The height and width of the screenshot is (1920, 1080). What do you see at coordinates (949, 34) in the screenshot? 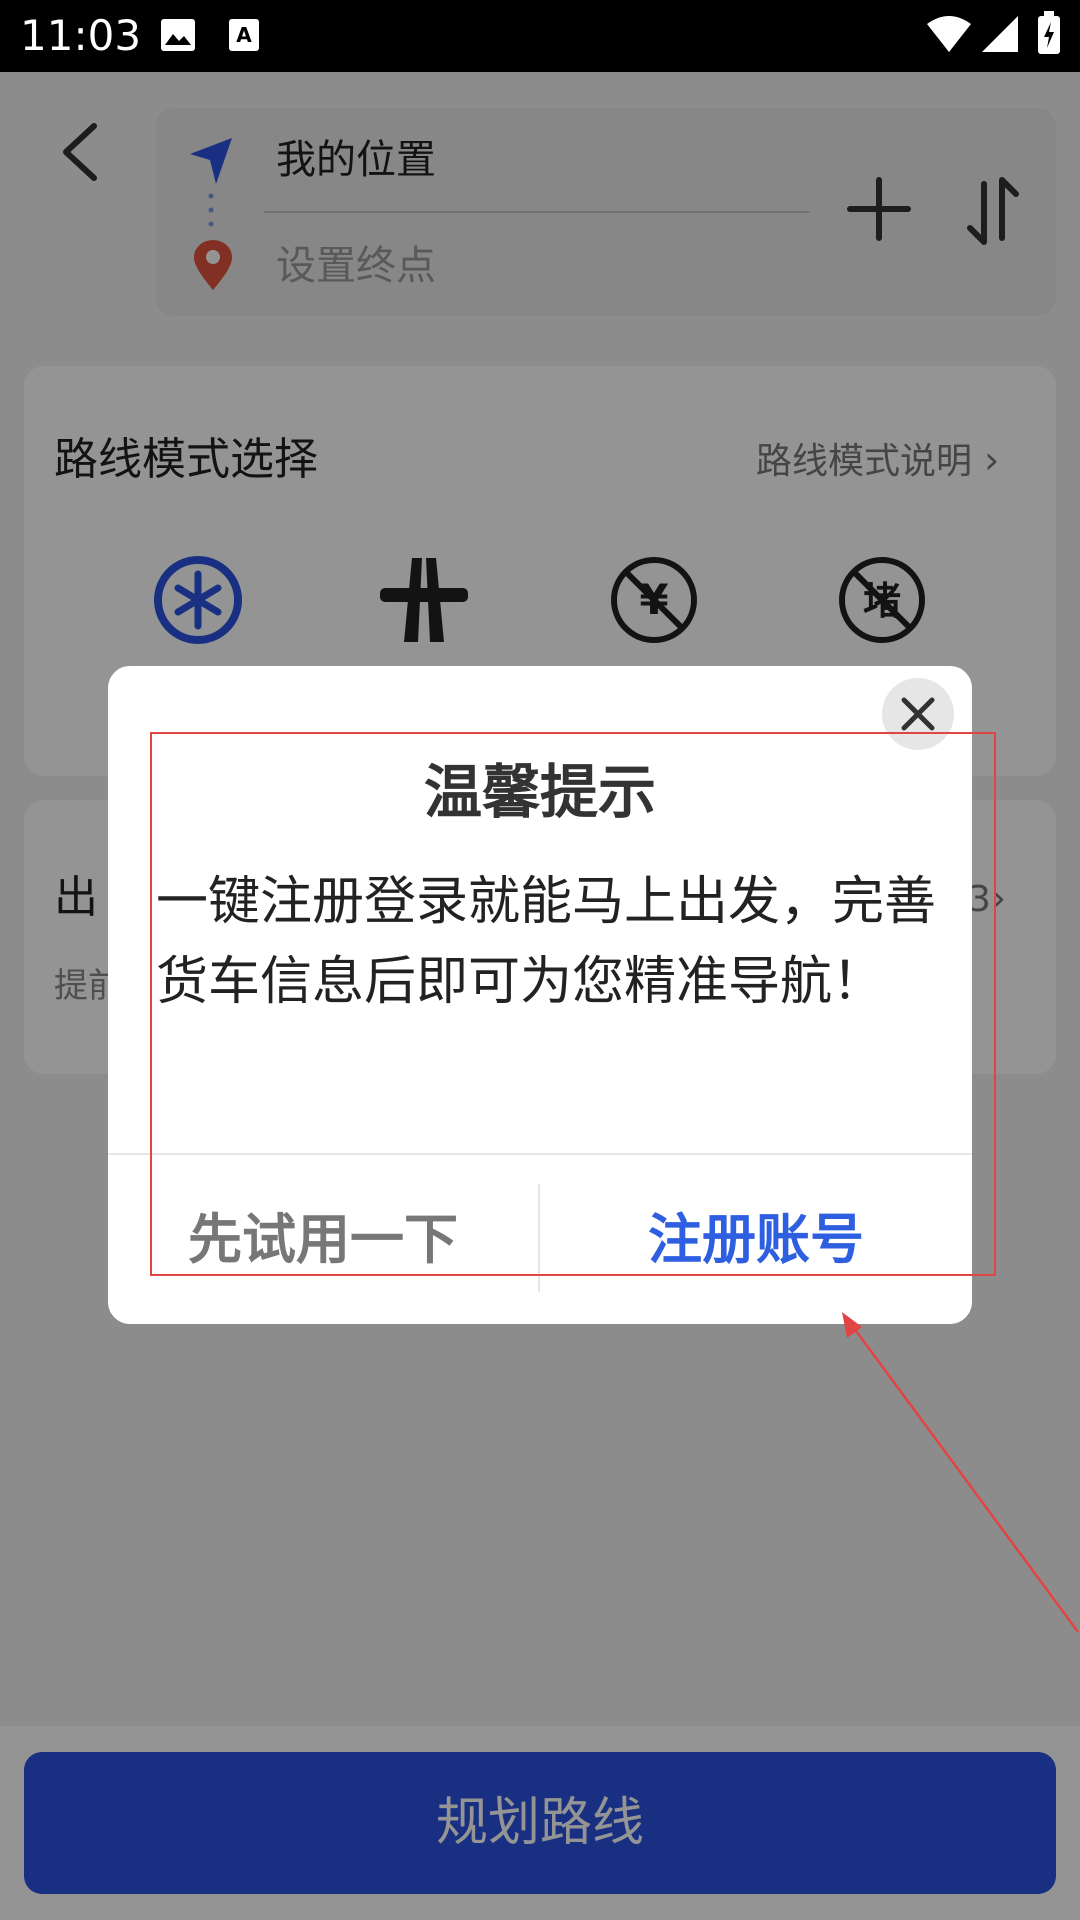
I see `wifi-icon` at bounding box center [949, 34].